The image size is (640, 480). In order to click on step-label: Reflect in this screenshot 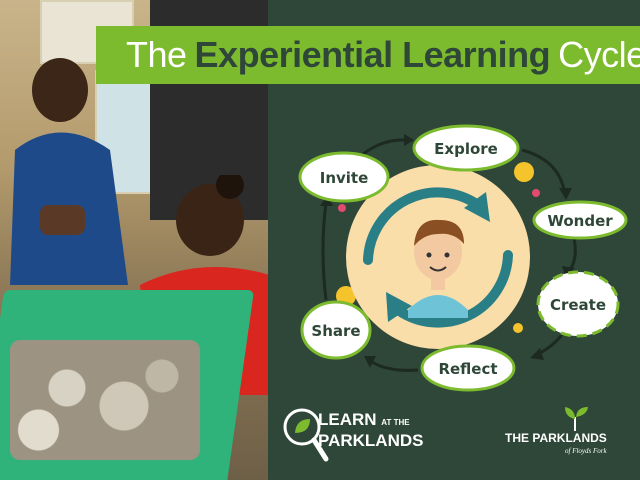, I will do `click(467, 369)`.